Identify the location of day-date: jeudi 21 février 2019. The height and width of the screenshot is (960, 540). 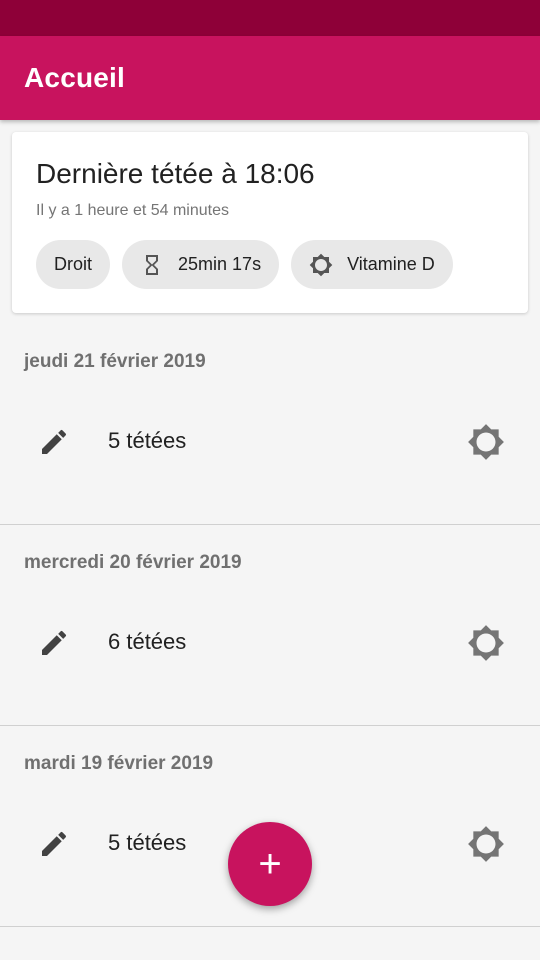
(115, 361).